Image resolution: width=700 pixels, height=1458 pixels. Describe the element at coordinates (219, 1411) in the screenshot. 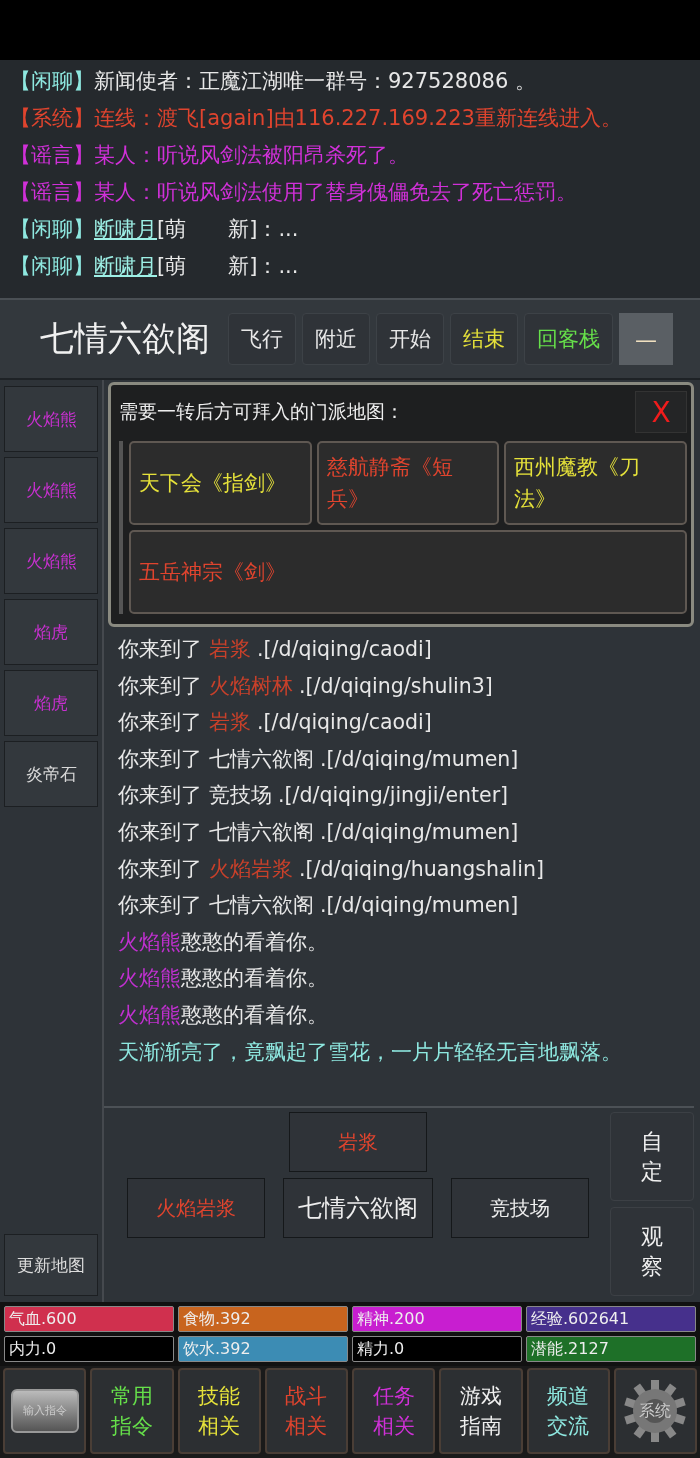

I see `menu-button: 技能 相关` at that location.